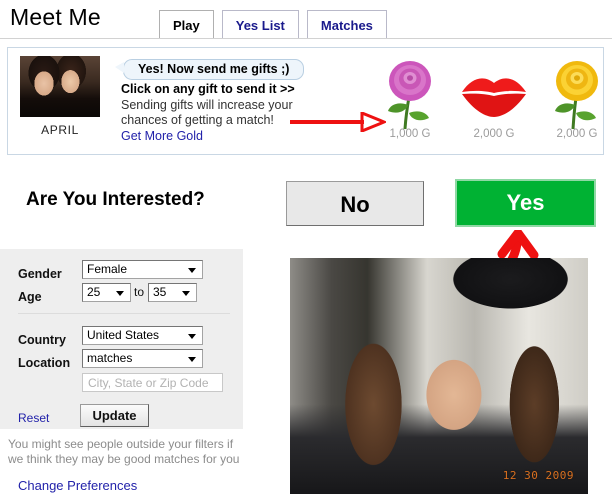 The image size is (612, 503). Describe the element at coordinates (42, 340) in the screenshot. I see `country-label: Country` at that location.